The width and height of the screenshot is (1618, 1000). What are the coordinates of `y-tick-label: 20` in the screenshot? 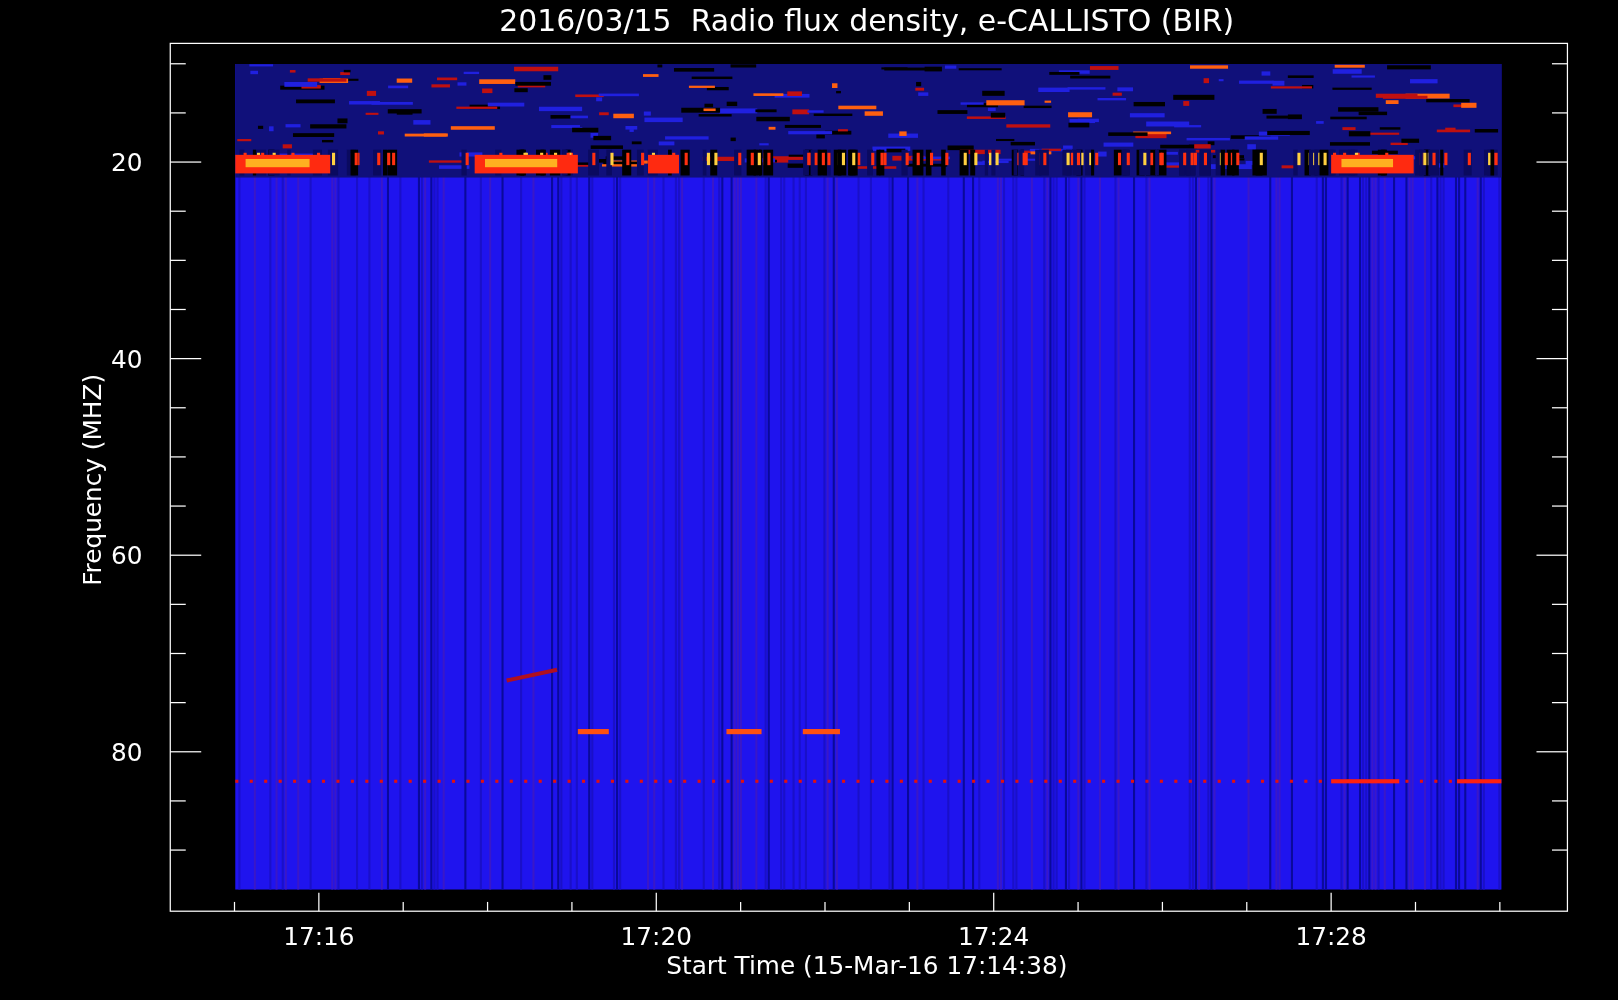 It's located at (126, 163).